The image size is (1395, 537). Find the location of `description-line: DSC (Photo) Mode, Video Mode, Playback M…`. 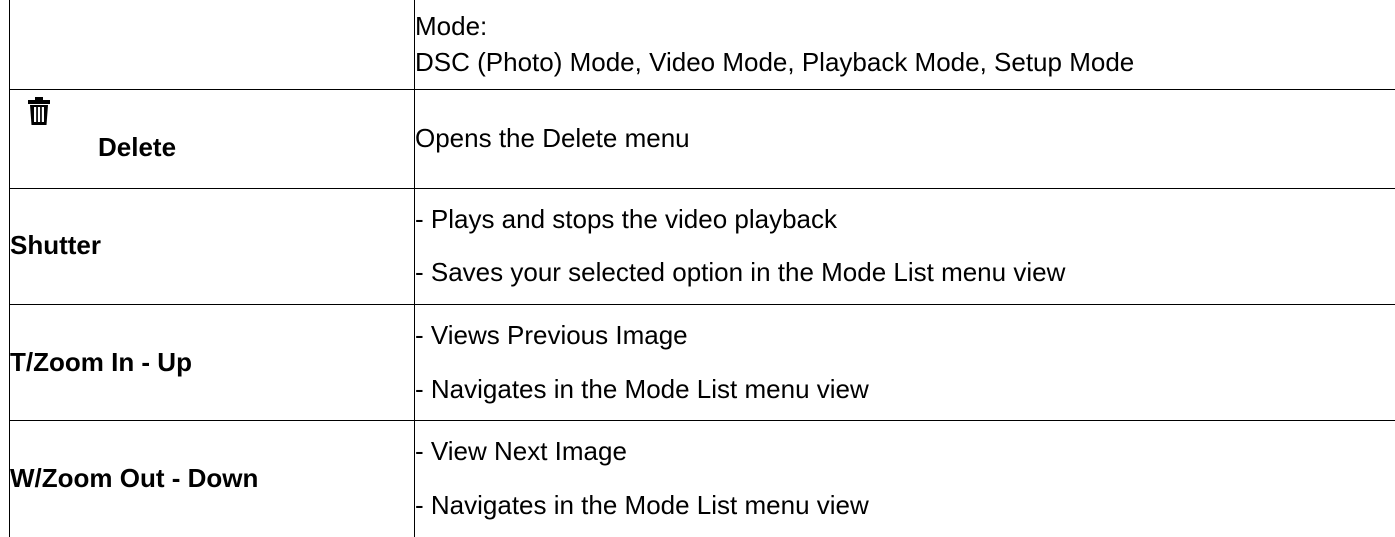

description-line: DSC (Photo) Mode, Video Mode, Playback M… is located at coordinates (775, 62).